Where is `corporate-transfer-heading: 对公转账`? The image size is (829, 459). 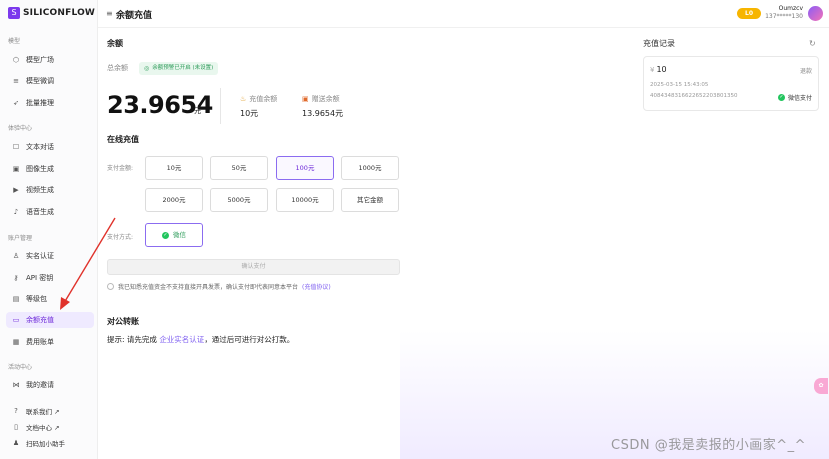
corporate-transfer-heading: 对公转账 is located at coordinates (123, 321).